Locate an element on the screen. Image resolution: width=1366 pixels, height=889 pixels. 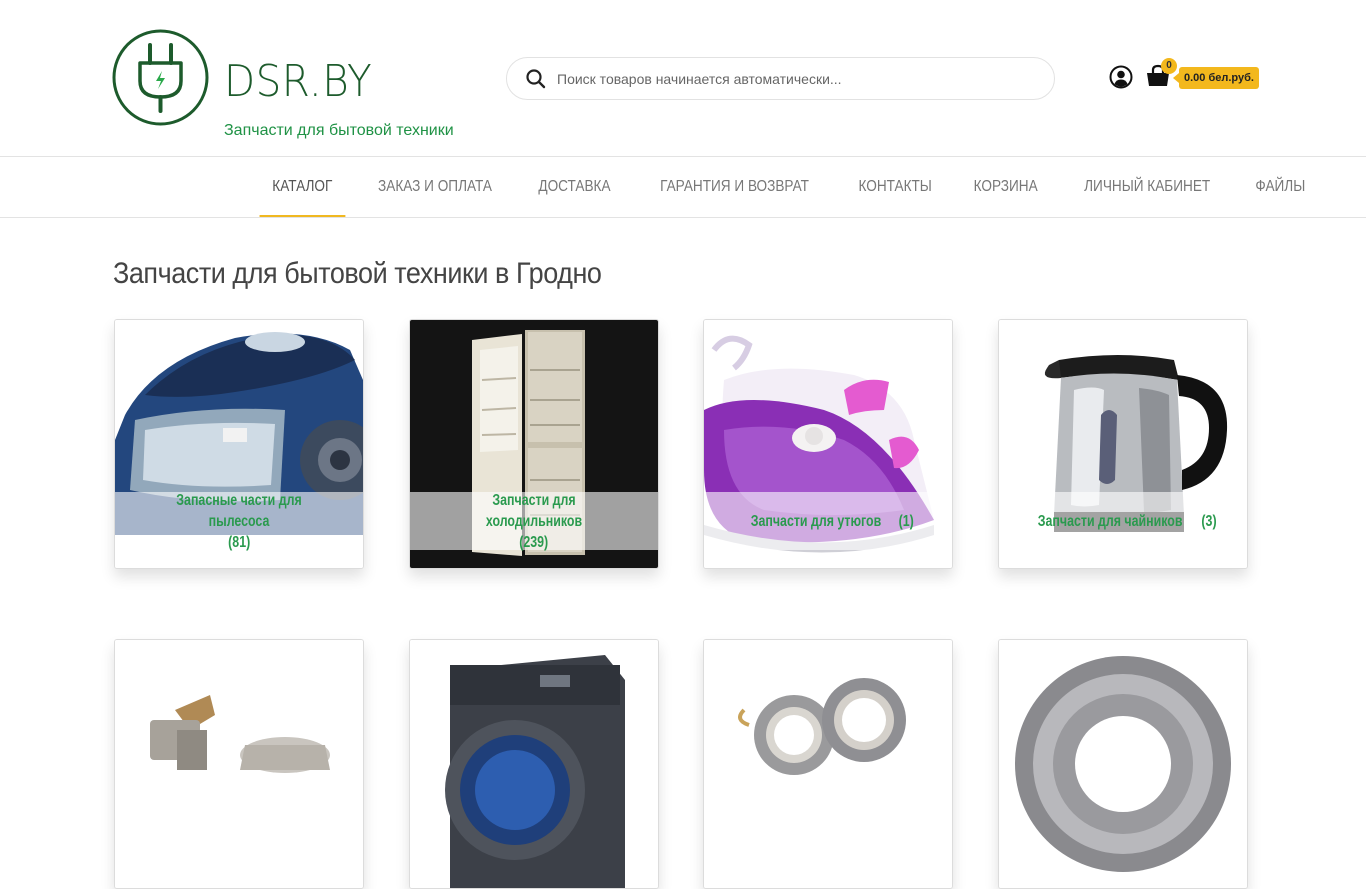
search-icon is located at coordinates (536, 79).